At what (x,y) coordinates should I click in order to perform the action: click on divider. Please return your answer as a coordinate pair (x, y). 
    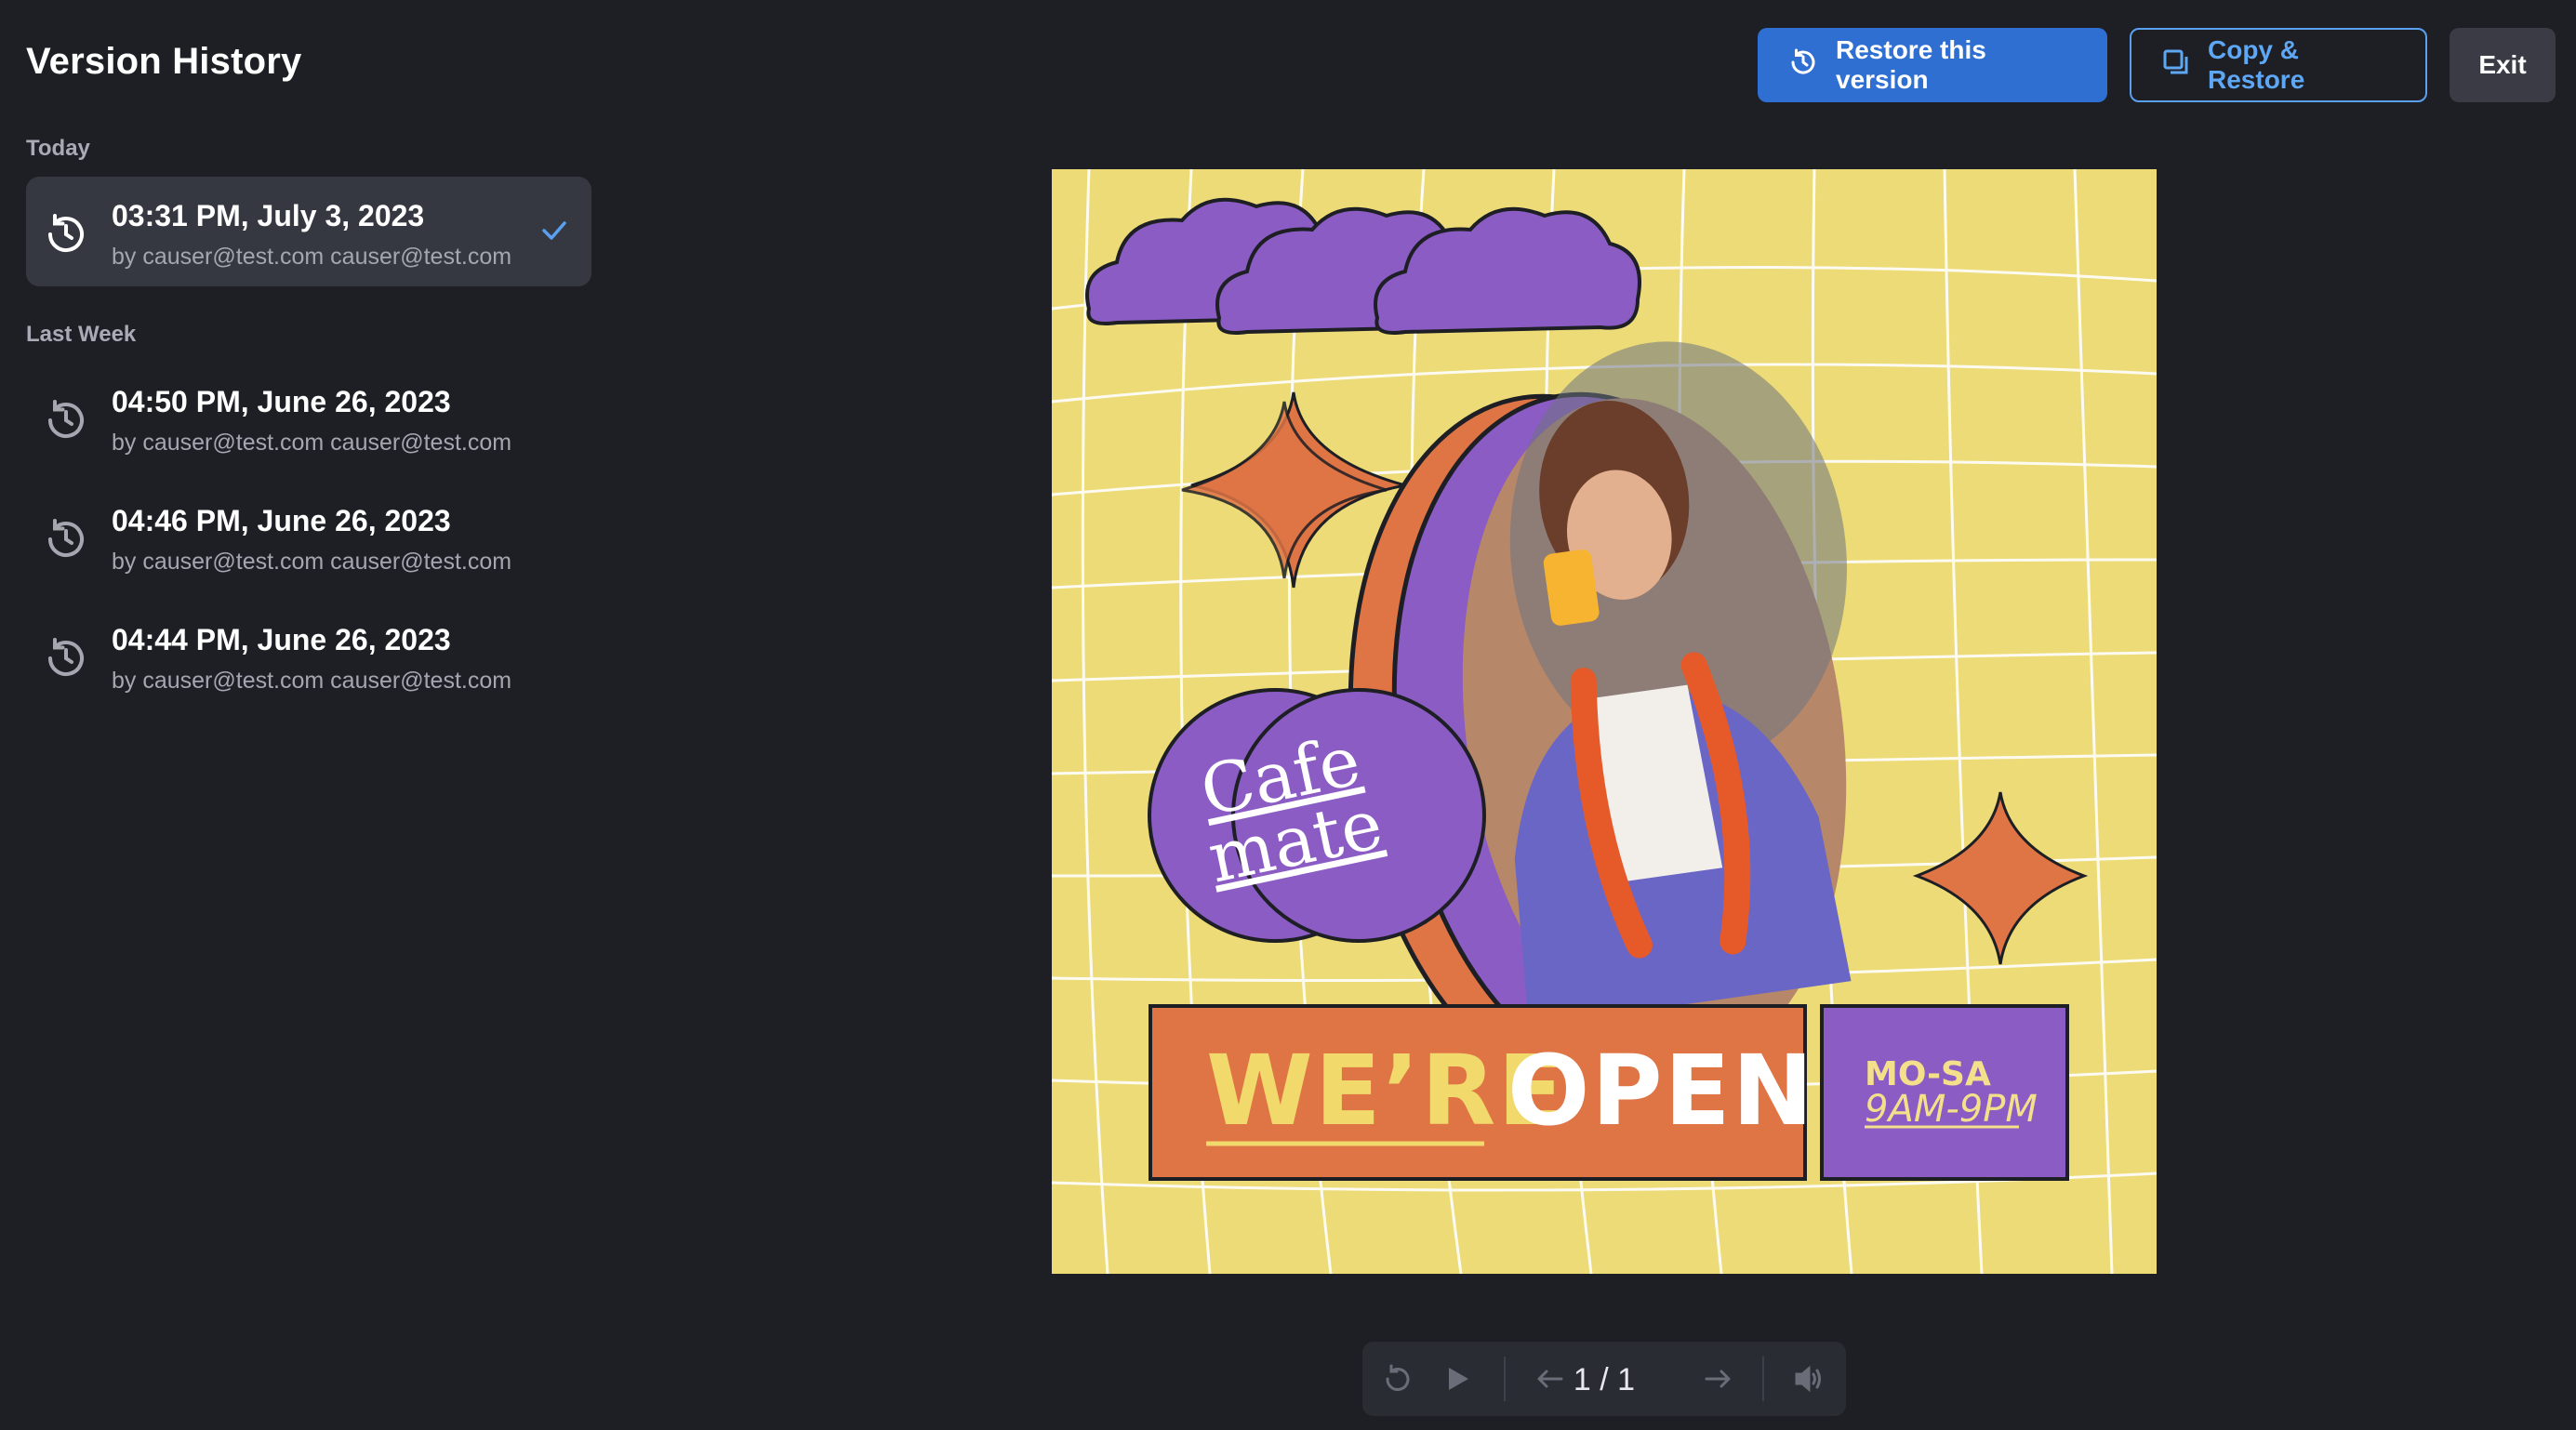
    Looking at the image, I should click on (1763, 1379).